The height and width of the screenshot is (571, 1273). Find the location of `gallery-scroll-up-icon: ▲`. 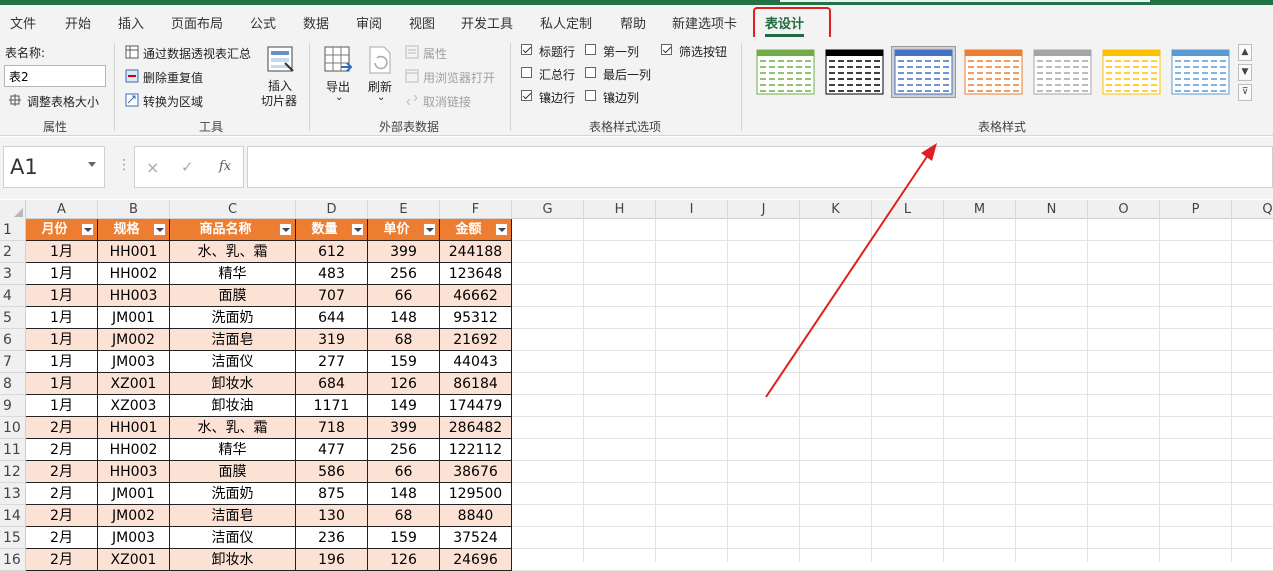

gallery-scroll-up-icon: ▲ is located at coordinates (1245, 52).